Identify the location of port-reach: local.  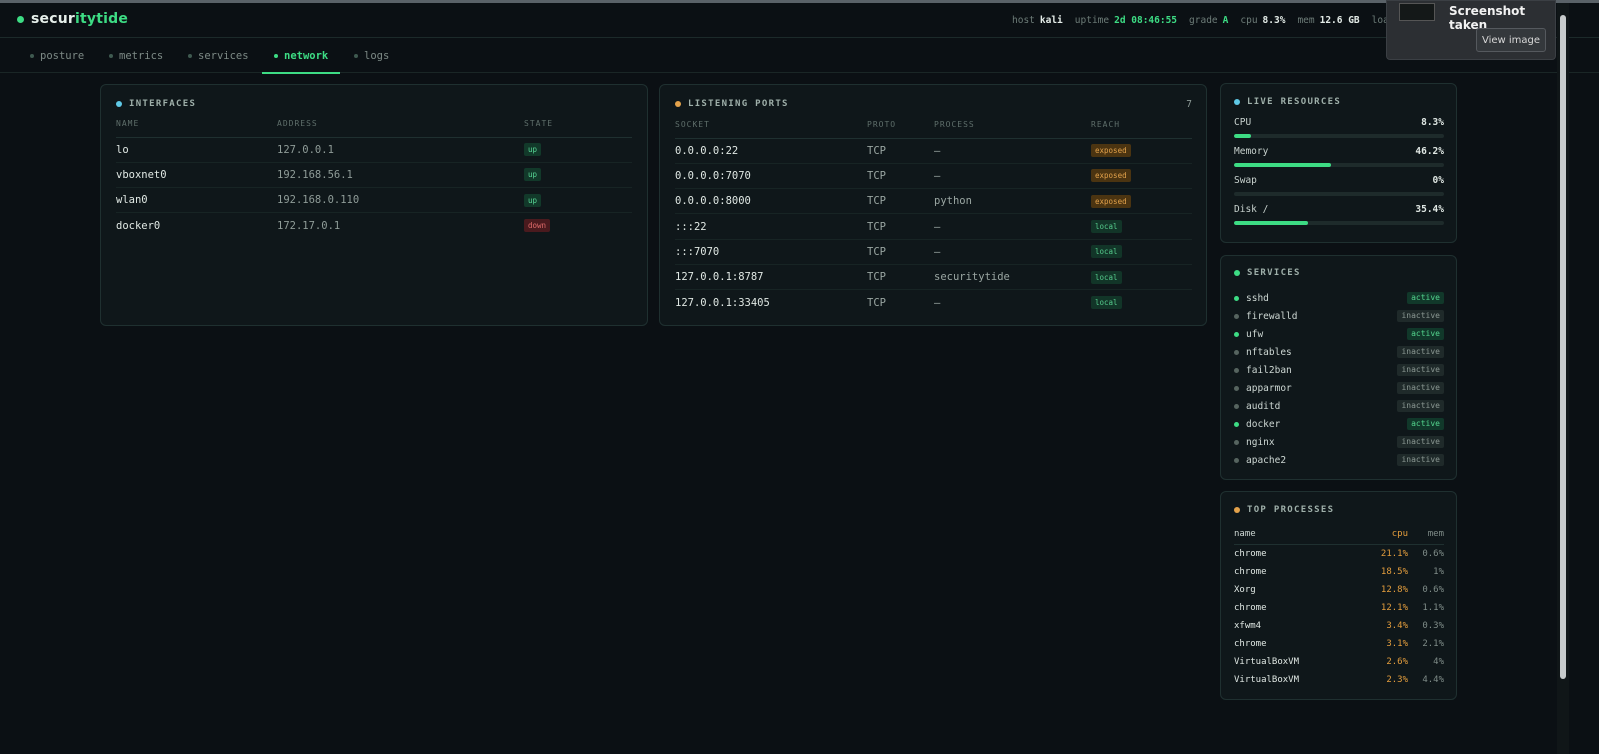
(1141, 226).